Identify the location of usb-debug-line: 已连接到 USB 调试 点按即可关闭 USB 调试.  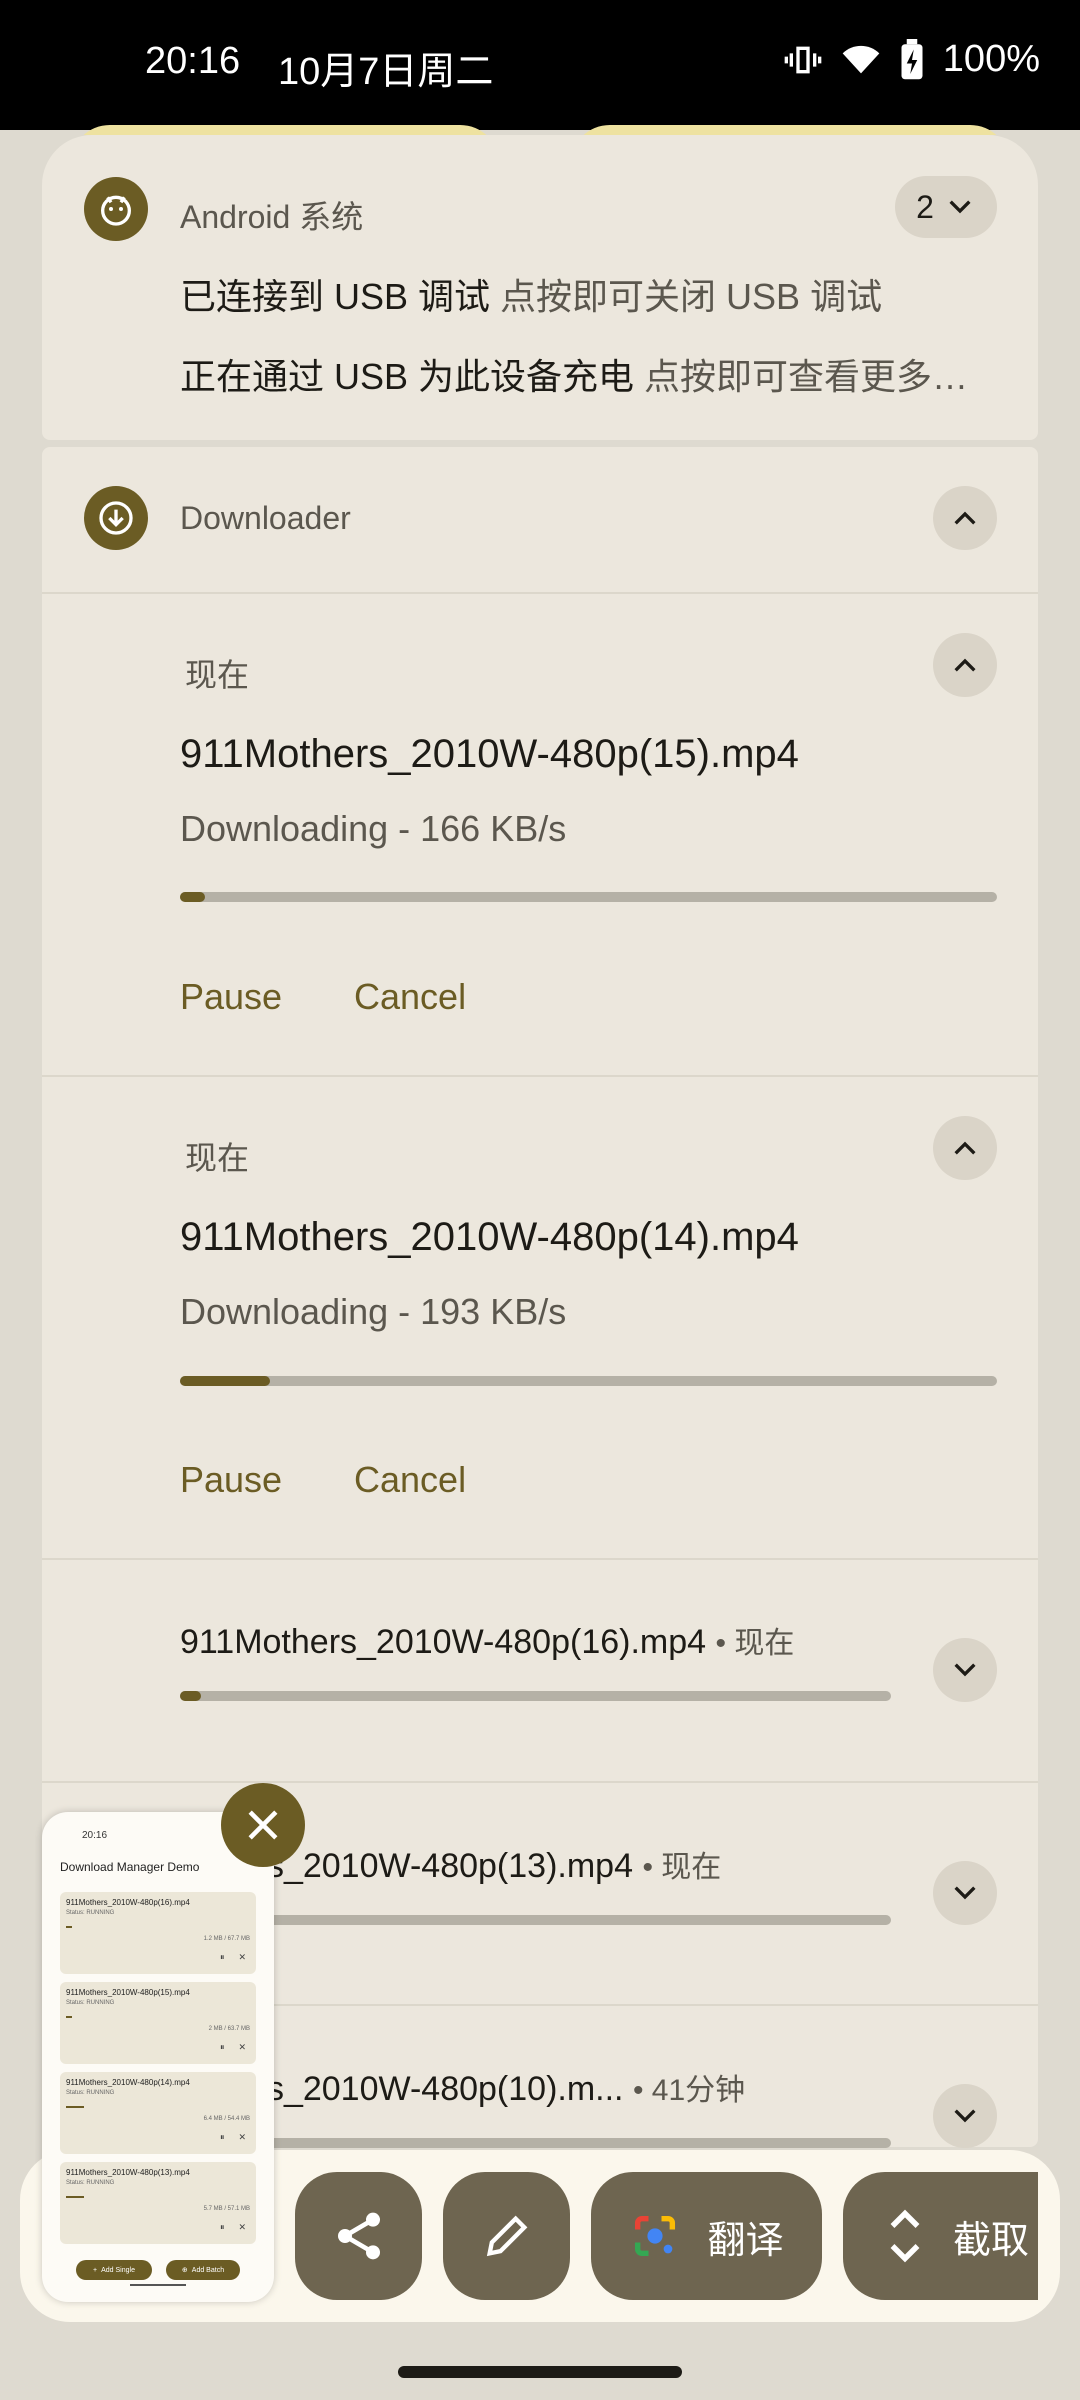
(531, 294).